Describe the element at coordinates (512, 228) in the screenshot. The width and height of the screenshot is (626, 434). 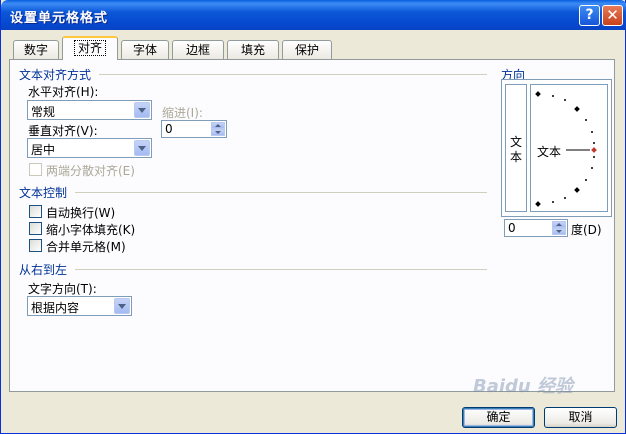
I see `degrees-value: 0` at that location.